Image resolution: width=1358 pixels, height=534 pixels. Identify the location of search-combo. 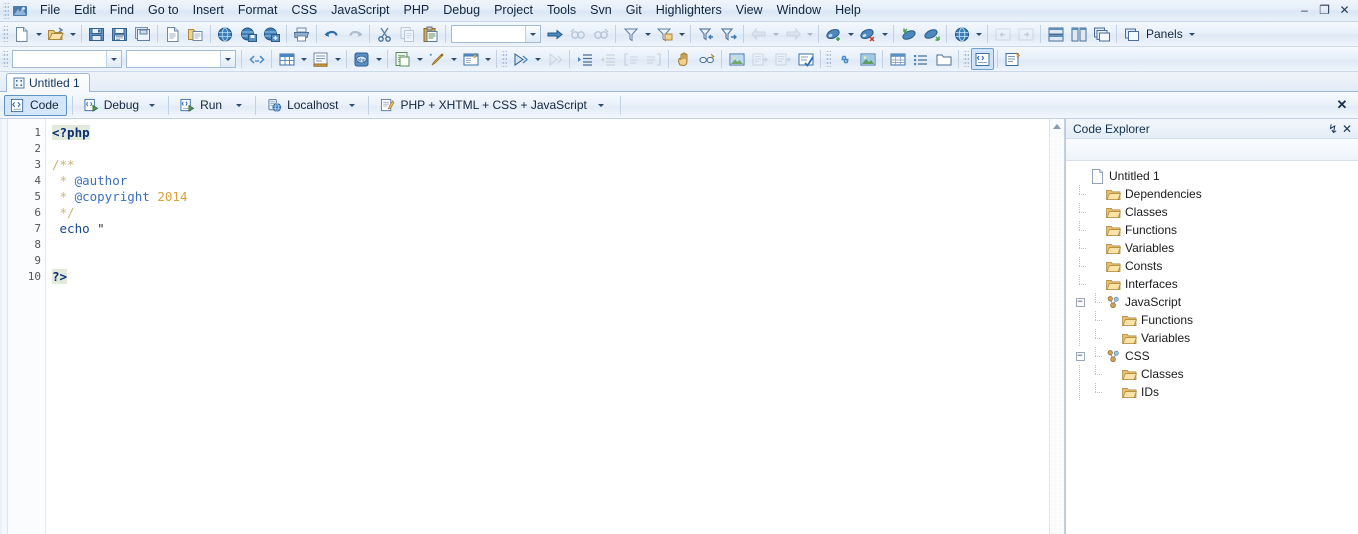
(496, 34).